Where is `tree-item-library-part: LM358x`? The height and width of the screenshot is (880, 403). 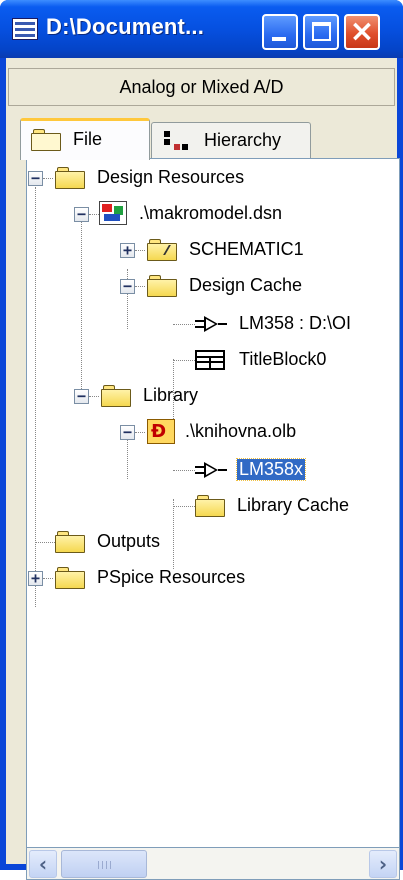
tree-item-library-part: LM358x is located at coordinates (212, 470).